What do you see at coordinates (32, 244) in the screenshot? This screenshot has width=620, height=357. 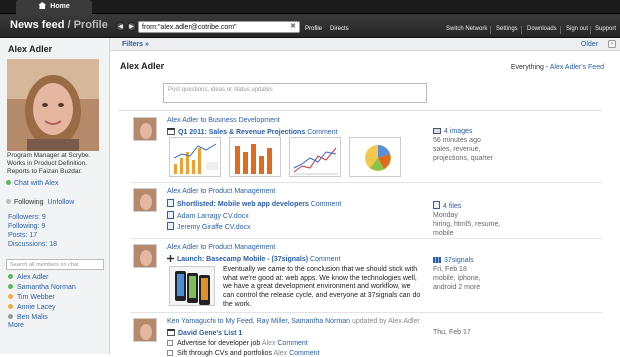 I see `discussions-count: Discussions: 18` at bounding box center [32, 244].